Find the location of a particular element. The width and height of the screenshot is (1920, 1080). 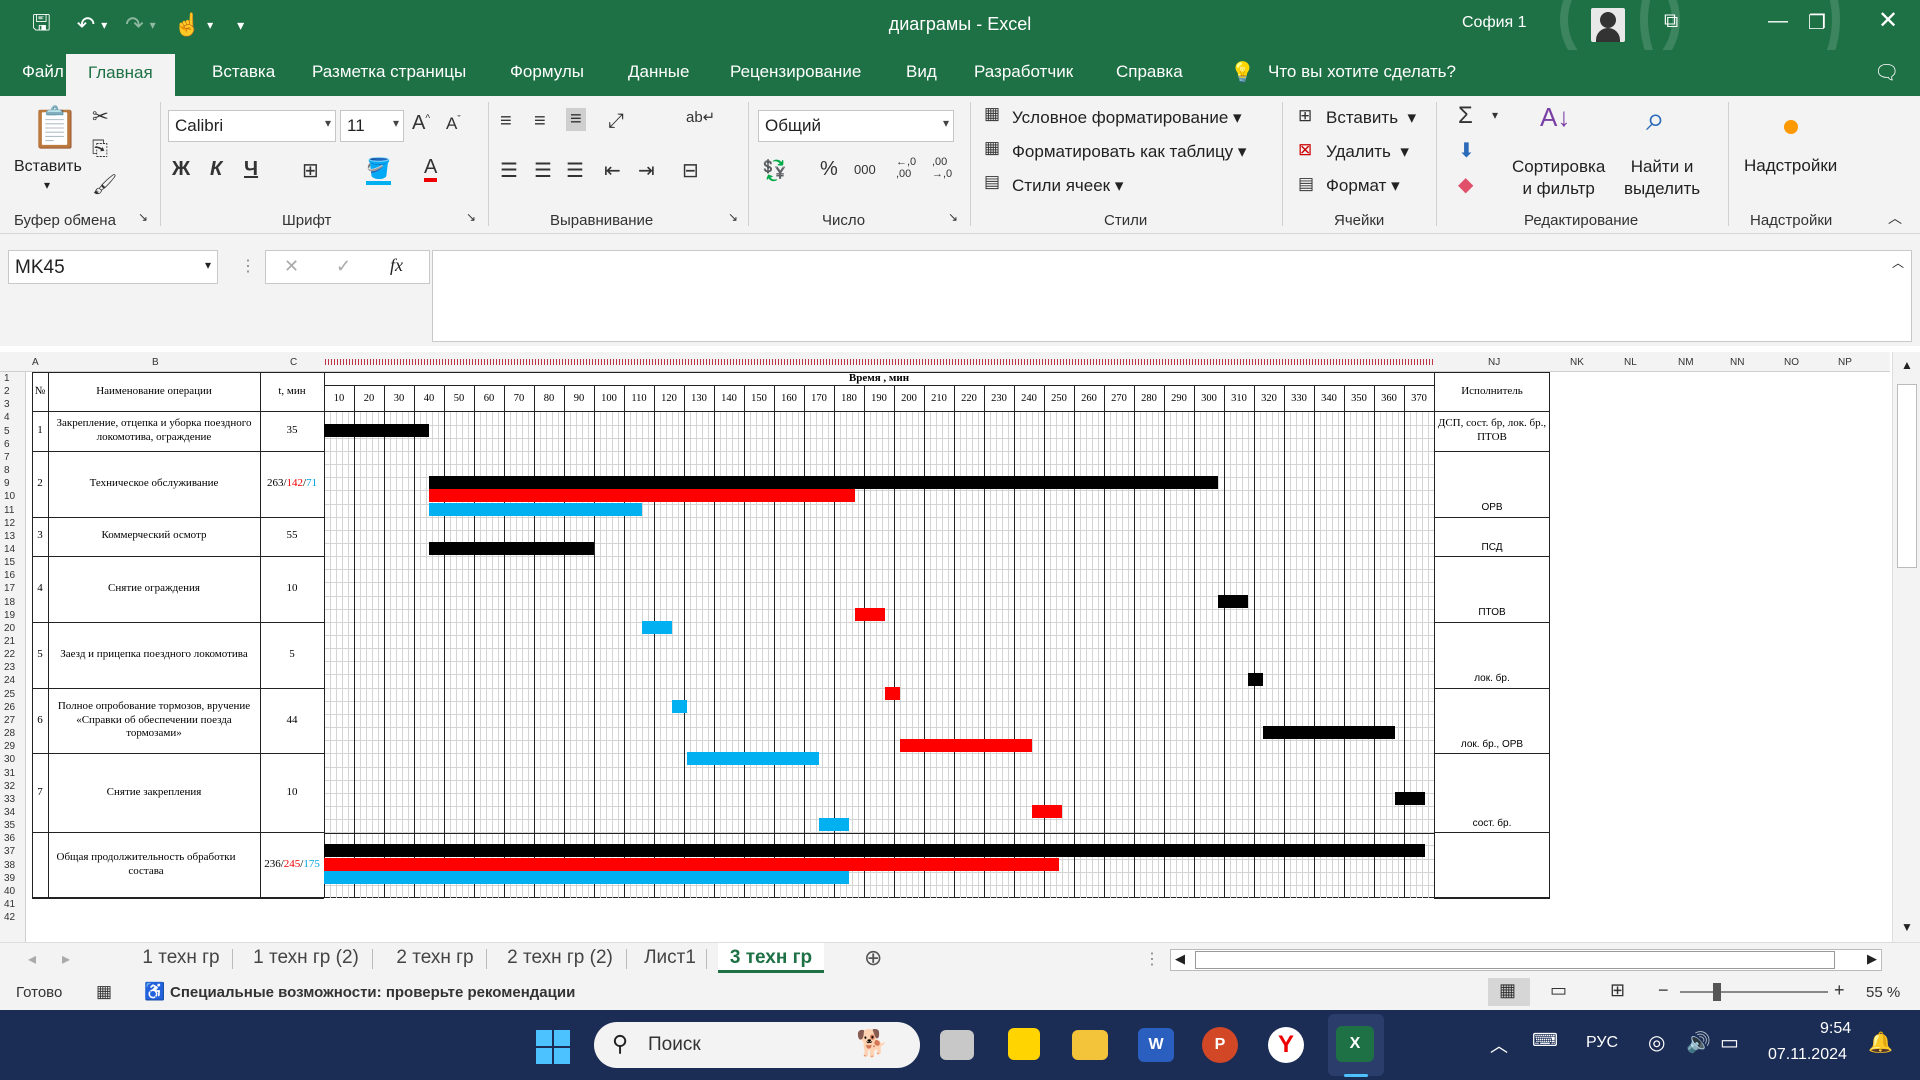

word-icon: W is located at coordinates (1156, 1045).